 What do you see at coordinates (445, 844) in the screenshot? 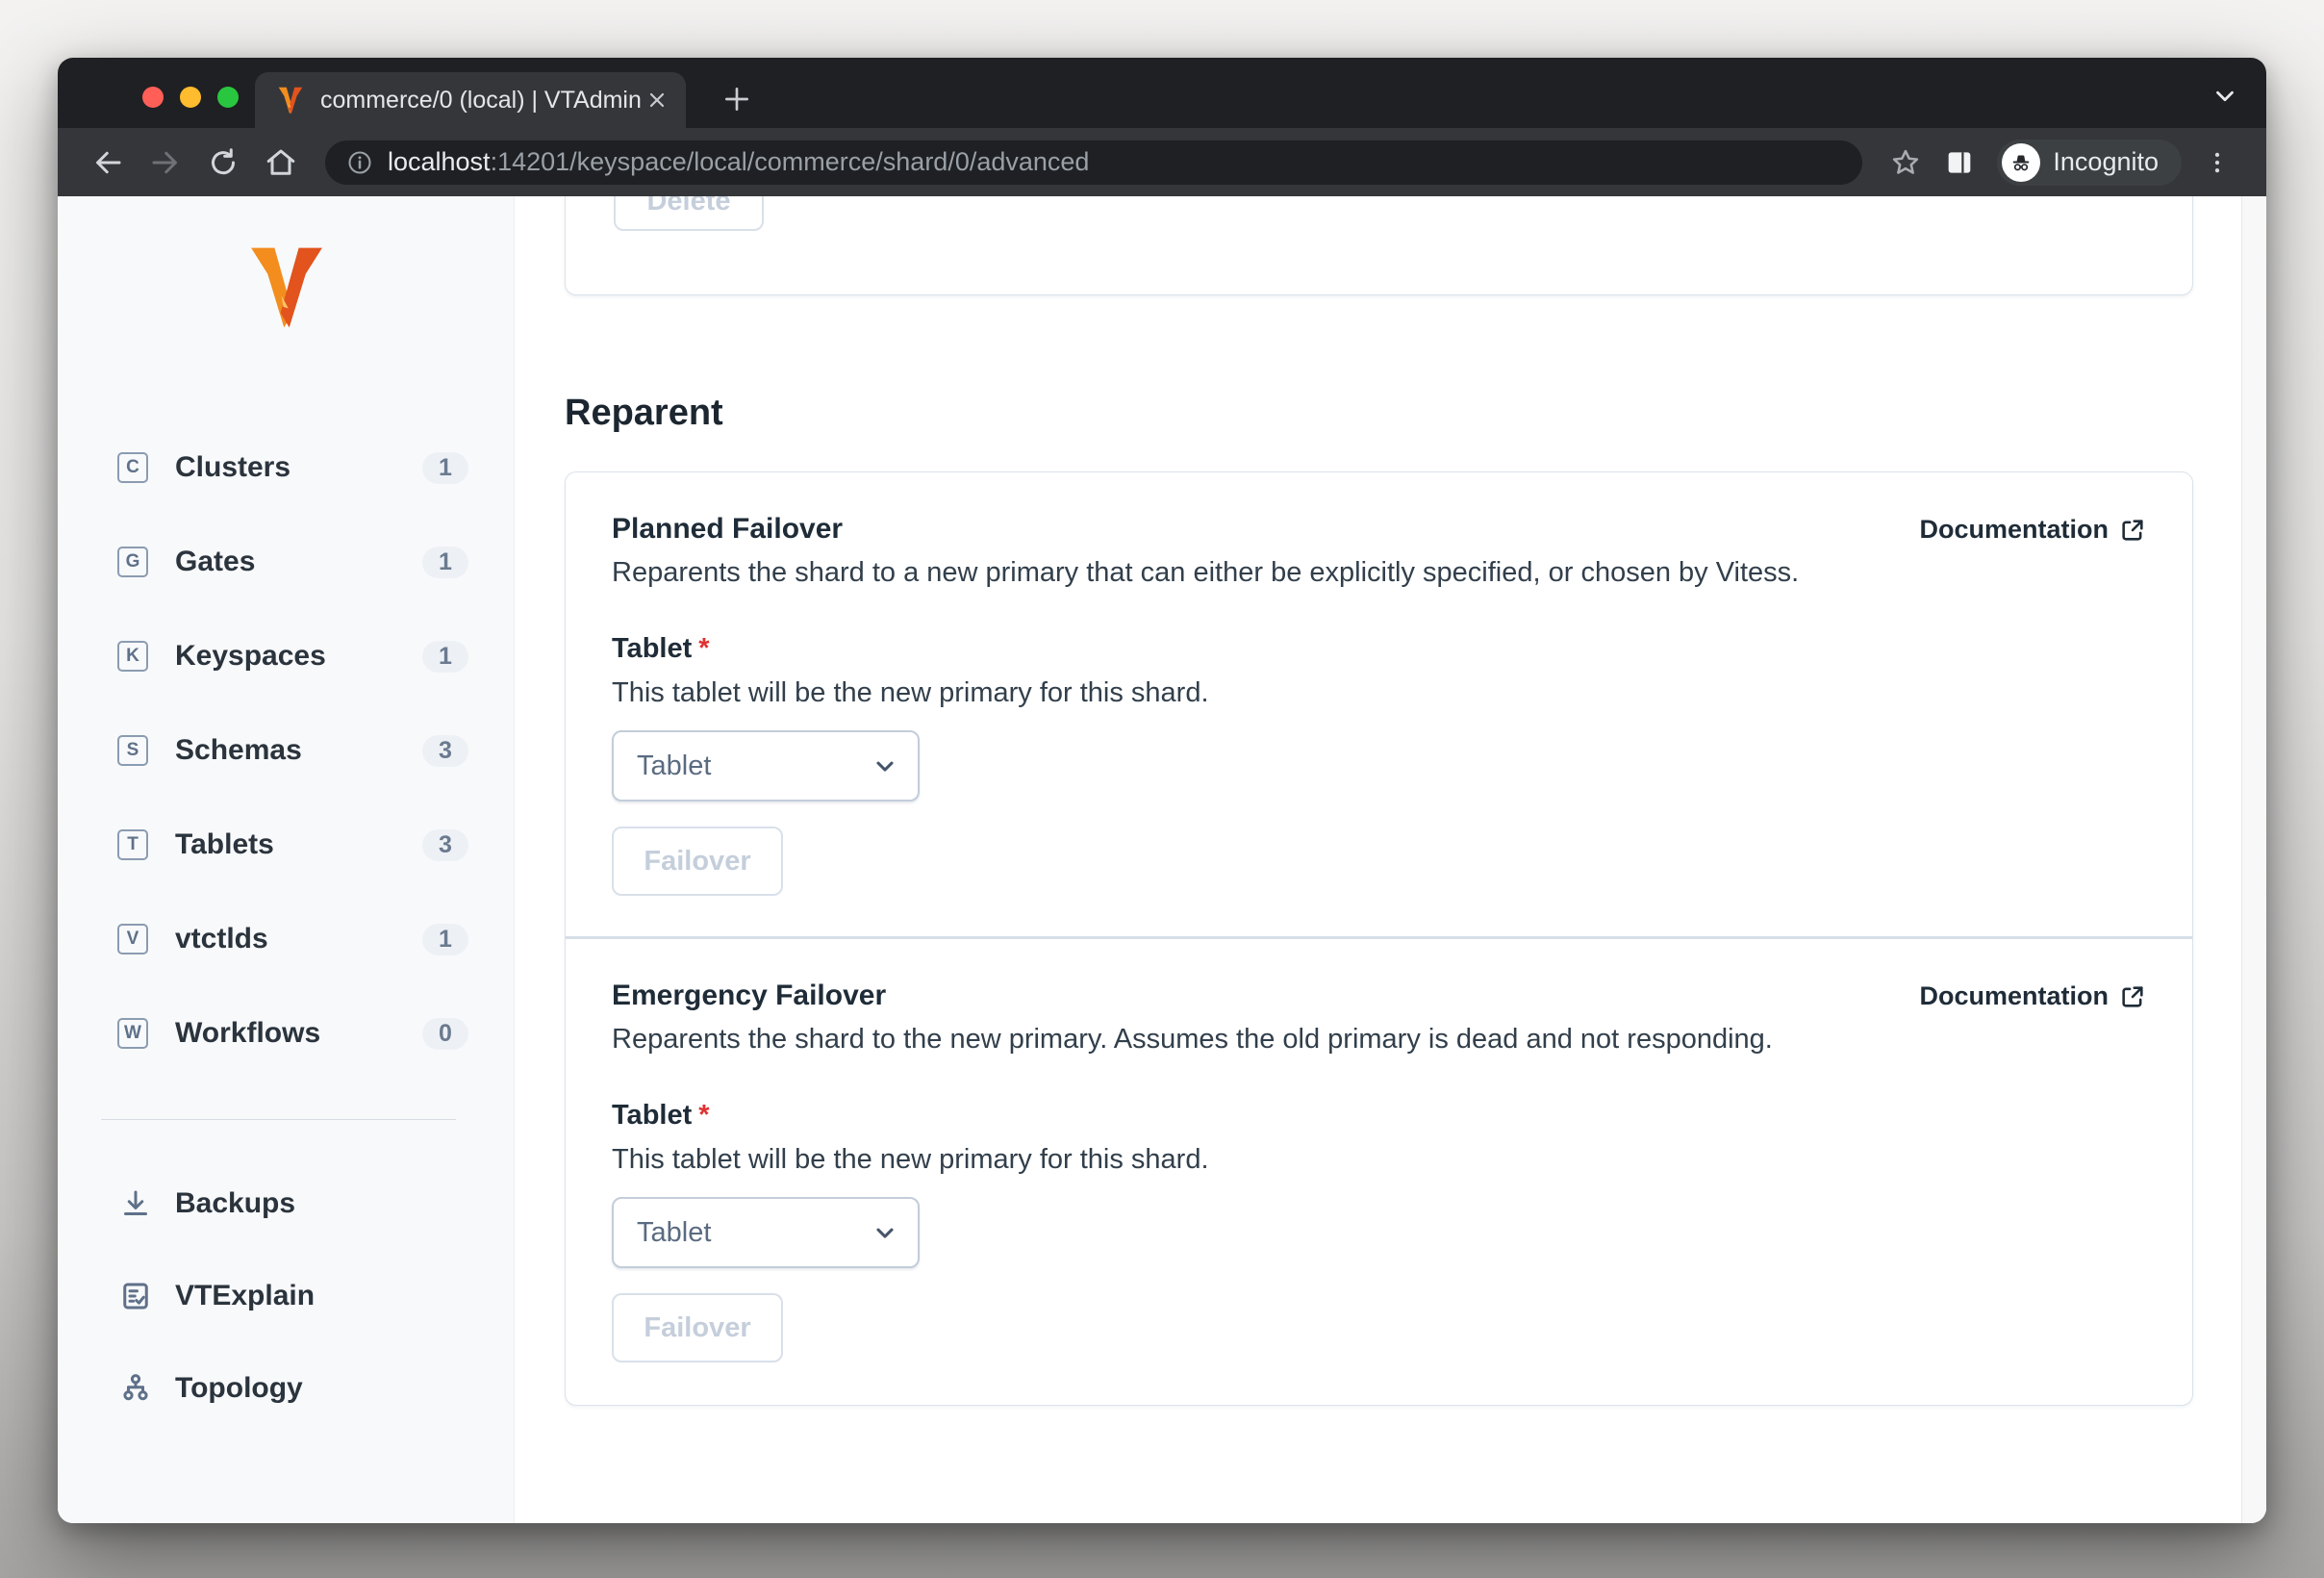
I see `count-badge: 3` at bounding box center [445, 844].